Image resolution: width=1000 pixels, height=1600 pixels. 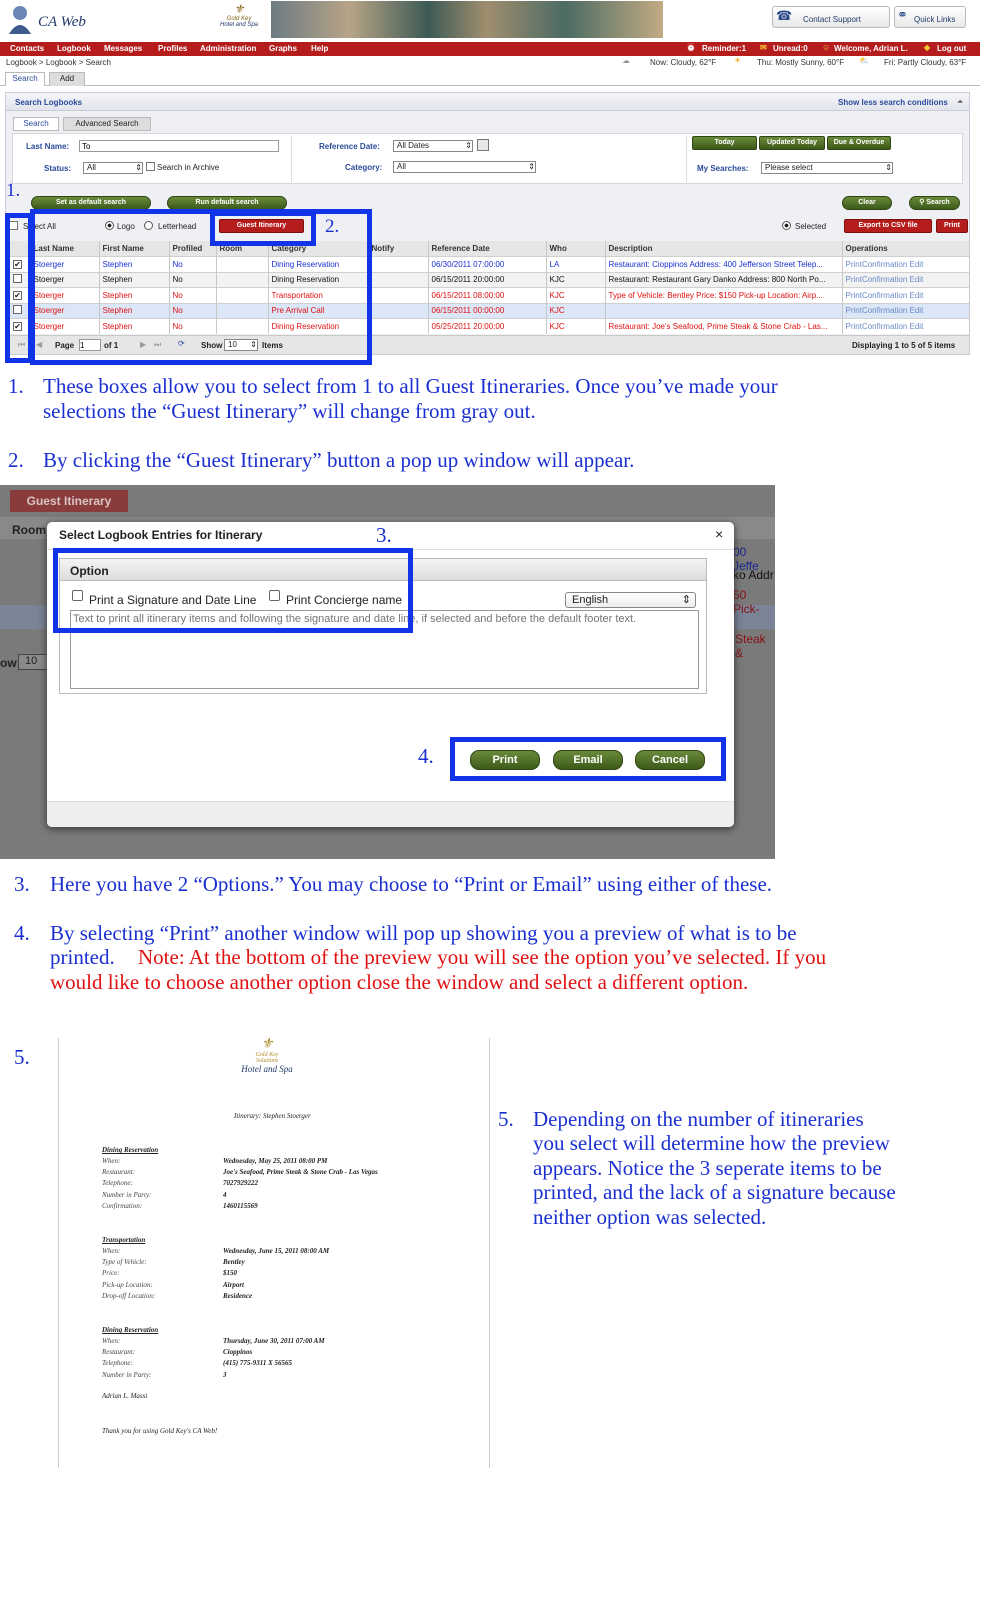 What do you see at coordinates (576, 249) in the screenshot?
I see `column-header: Who` at bounding box center [576, 249].